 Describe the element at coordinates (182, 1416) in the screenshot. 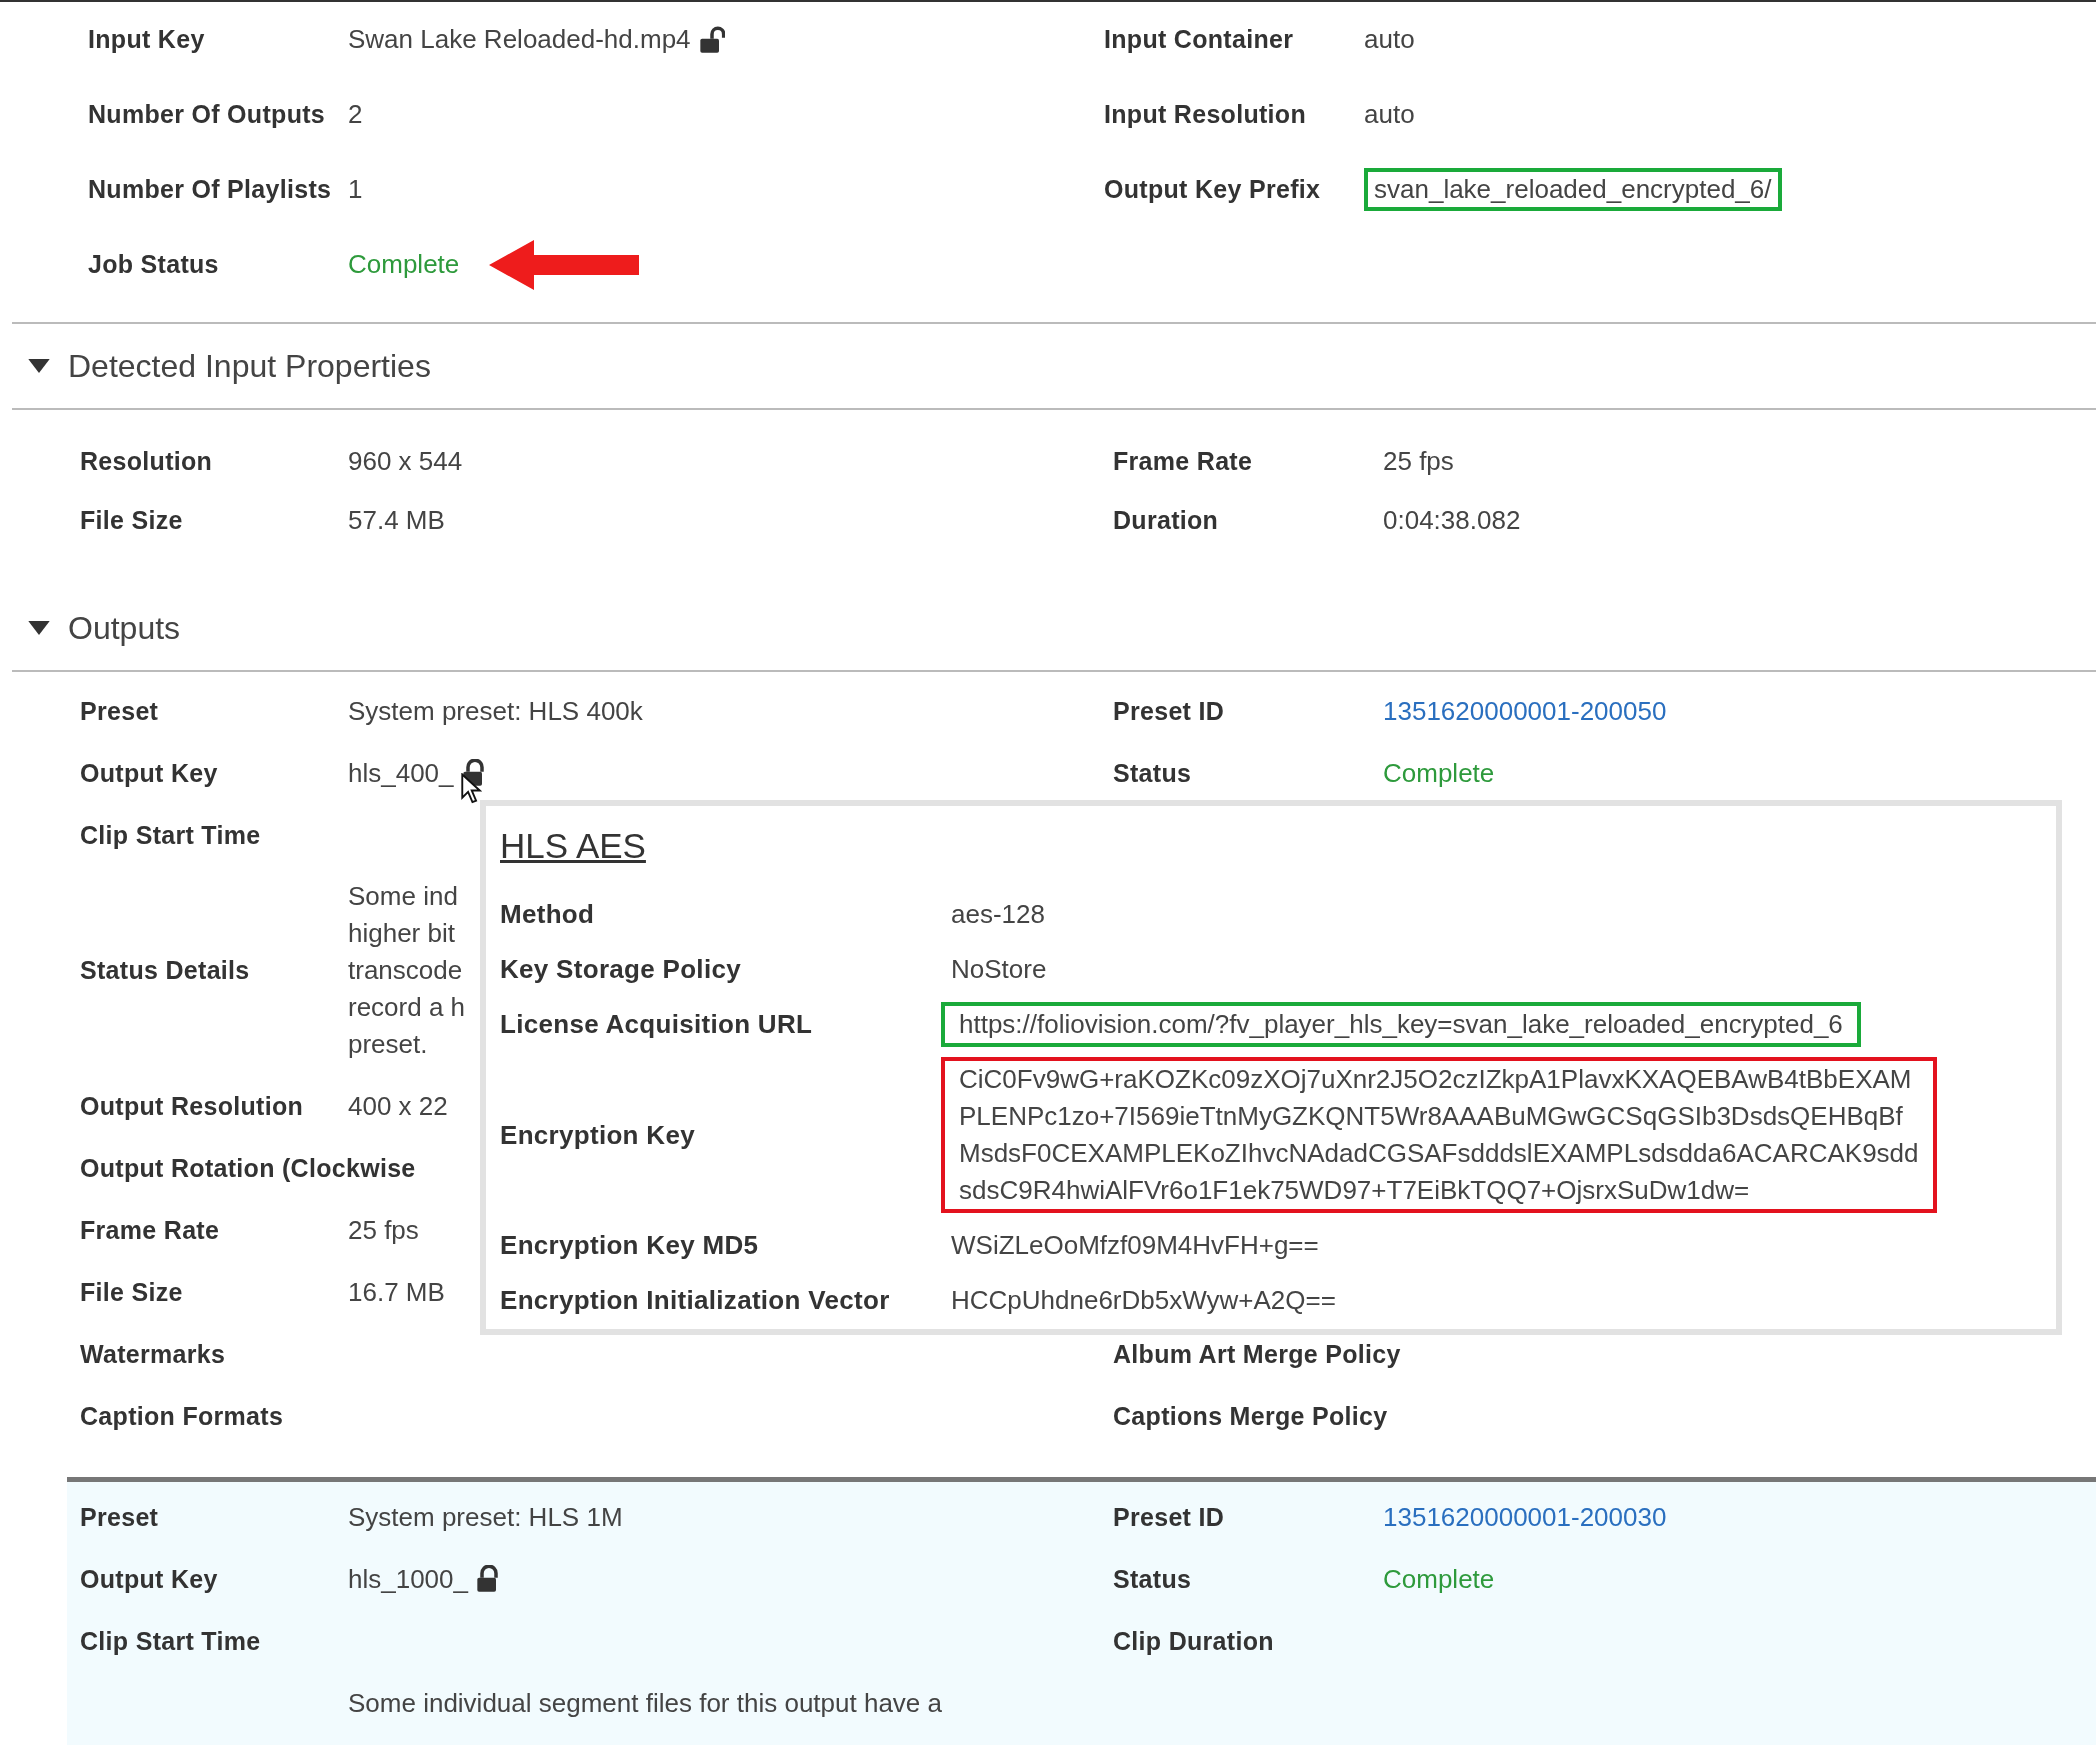

I see `field-label: Caption Formats` at that location.